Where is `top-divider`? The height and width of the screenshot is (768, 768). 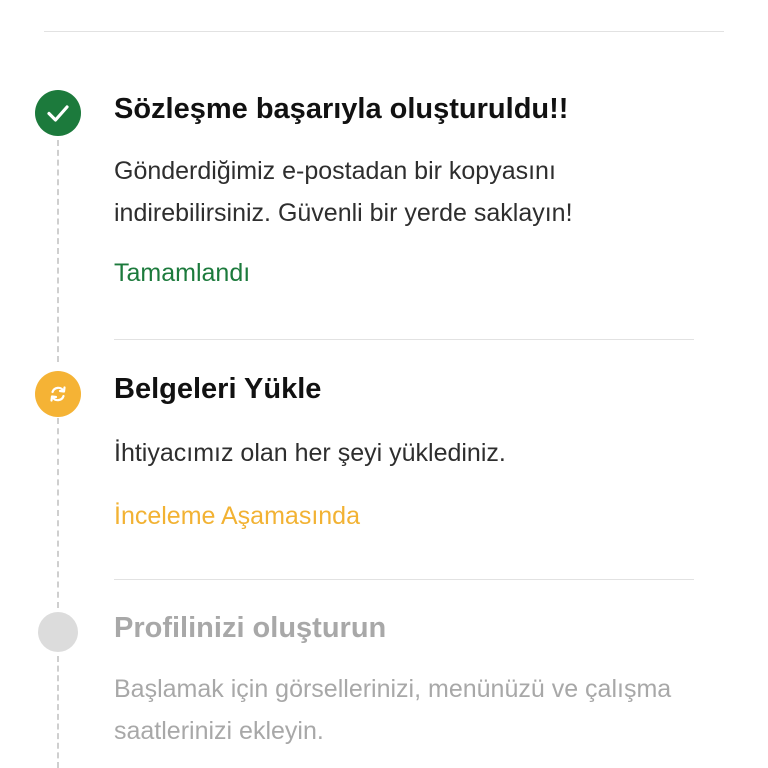
top-divider is located at coordinates (384, 31).